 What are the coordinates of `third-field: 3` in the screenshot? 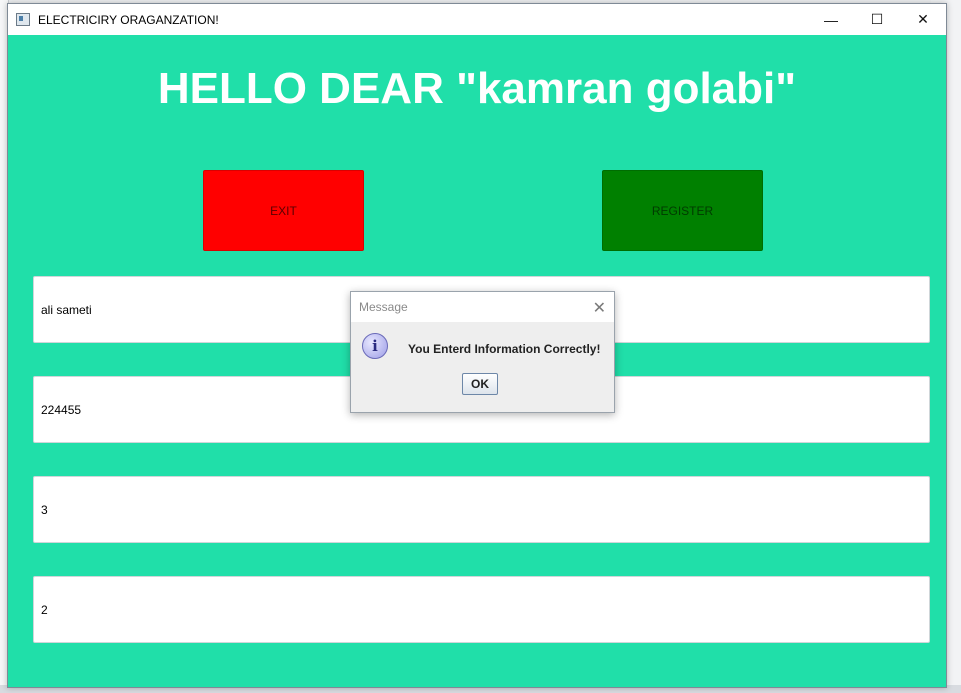 It's located at (481, 509).